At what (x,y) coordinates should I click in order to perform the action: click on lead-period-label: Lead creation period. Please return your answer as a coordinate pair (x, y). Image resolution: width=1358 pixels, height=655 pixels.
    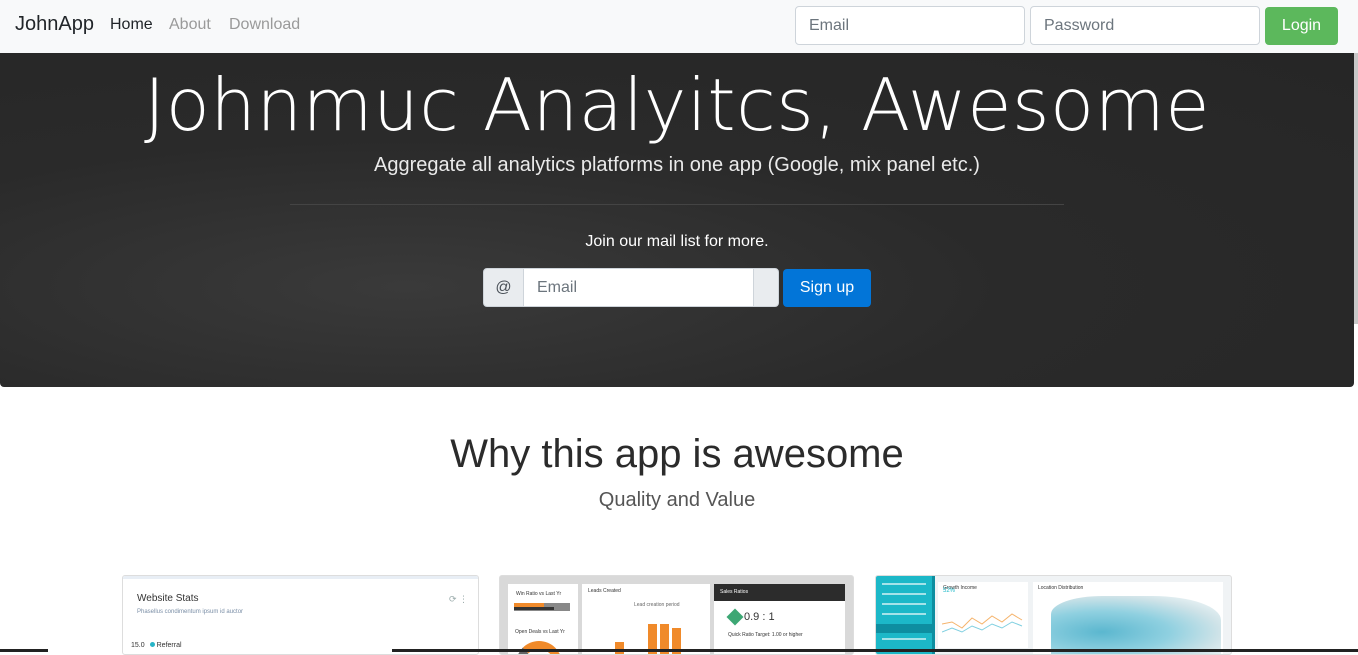
    Looking at the image, I should click on (657, 605).